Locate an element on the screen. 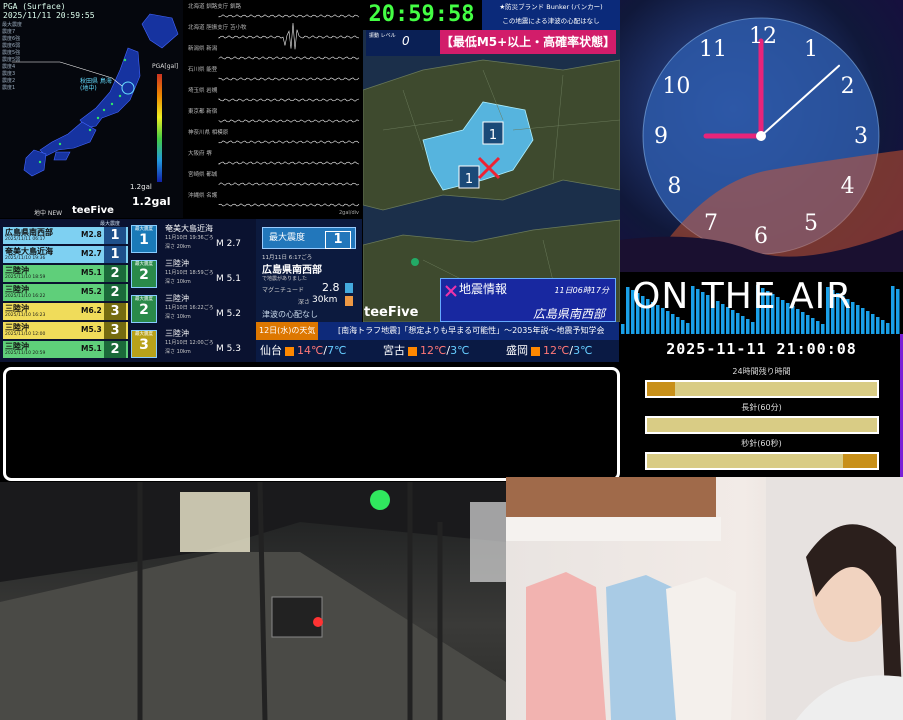  eq-list-row: 奄美大島近海 2025/11/10 19:36 M2.7 1 is located at coordinates (65, 254).